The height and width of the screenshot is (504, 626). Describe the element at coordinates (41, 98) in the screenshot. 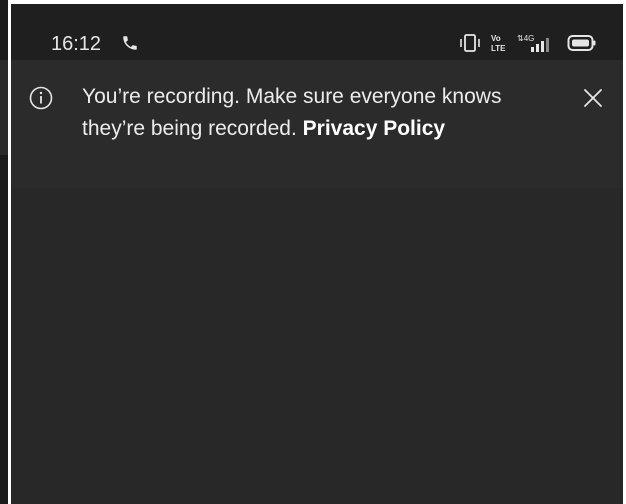

I see `info-icon` at that location.